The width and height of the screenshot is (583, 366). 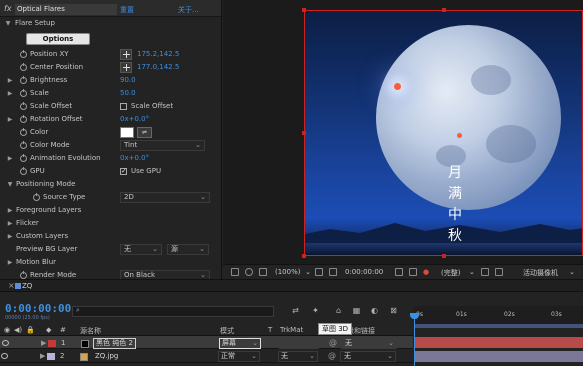 I want to click on group-positioning-mode: ▼ Positioning Mode, so click(x=110, y=184).